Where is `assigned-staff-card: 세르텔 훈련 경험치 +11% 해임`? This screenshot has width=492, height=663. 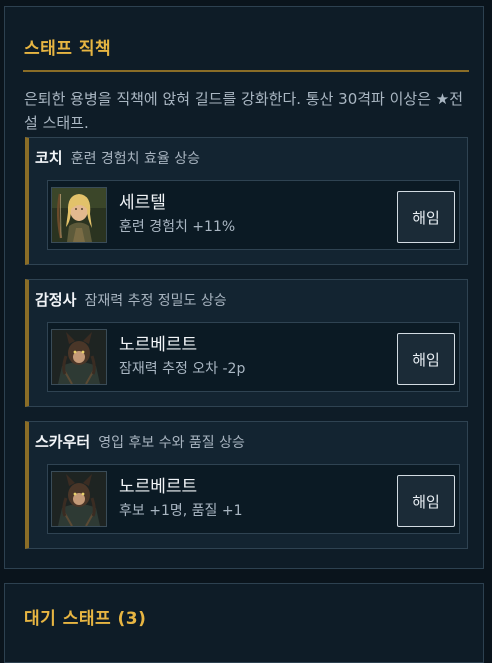 assigned-staff-card: 세르텔 훈련 경험치 +11% 해임 is located at coordinates (253, 215).